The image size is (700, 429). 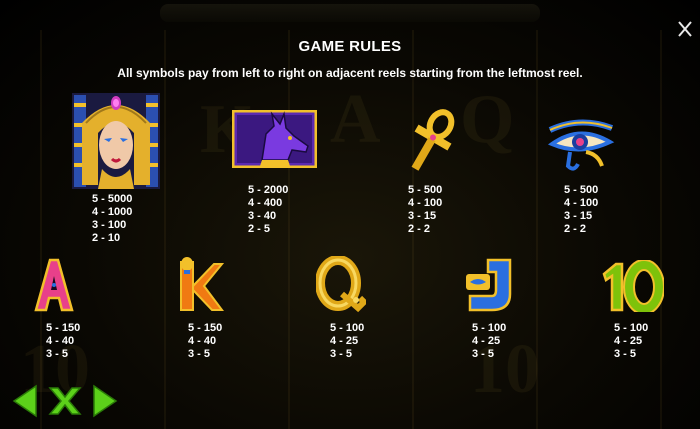 I want to click on close-icon, so click(x=685, y=29).